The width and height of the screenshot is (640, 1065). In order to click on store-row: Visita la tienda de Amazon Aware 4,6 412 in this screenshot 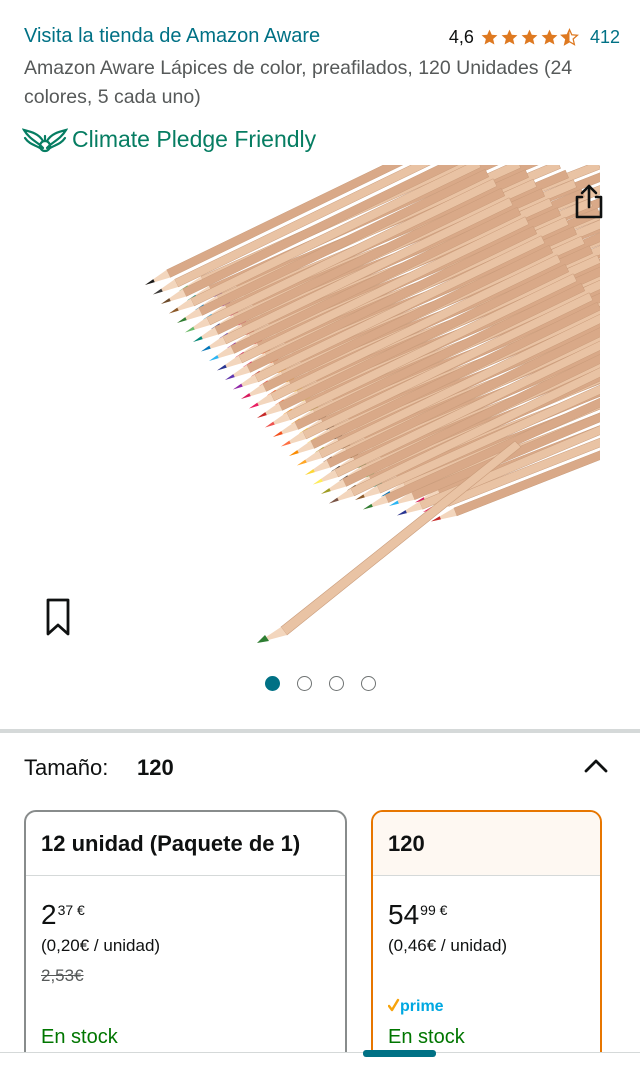, I will do `click(322, 36)`.